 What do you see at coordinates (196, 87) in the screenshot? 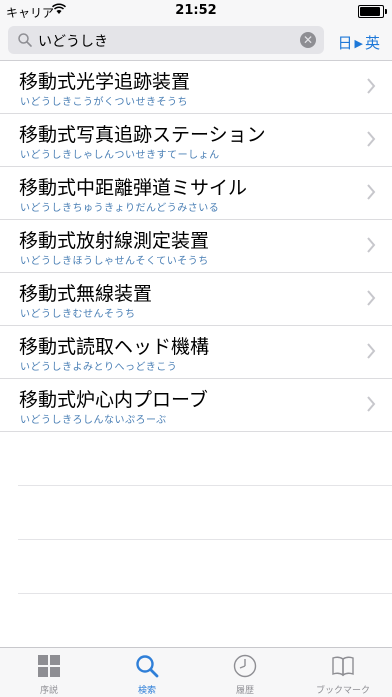
I see `list-item: 移動式光学追跡装置 いどうしきこうがくついせきそうち` at bounding box center [196, 87].